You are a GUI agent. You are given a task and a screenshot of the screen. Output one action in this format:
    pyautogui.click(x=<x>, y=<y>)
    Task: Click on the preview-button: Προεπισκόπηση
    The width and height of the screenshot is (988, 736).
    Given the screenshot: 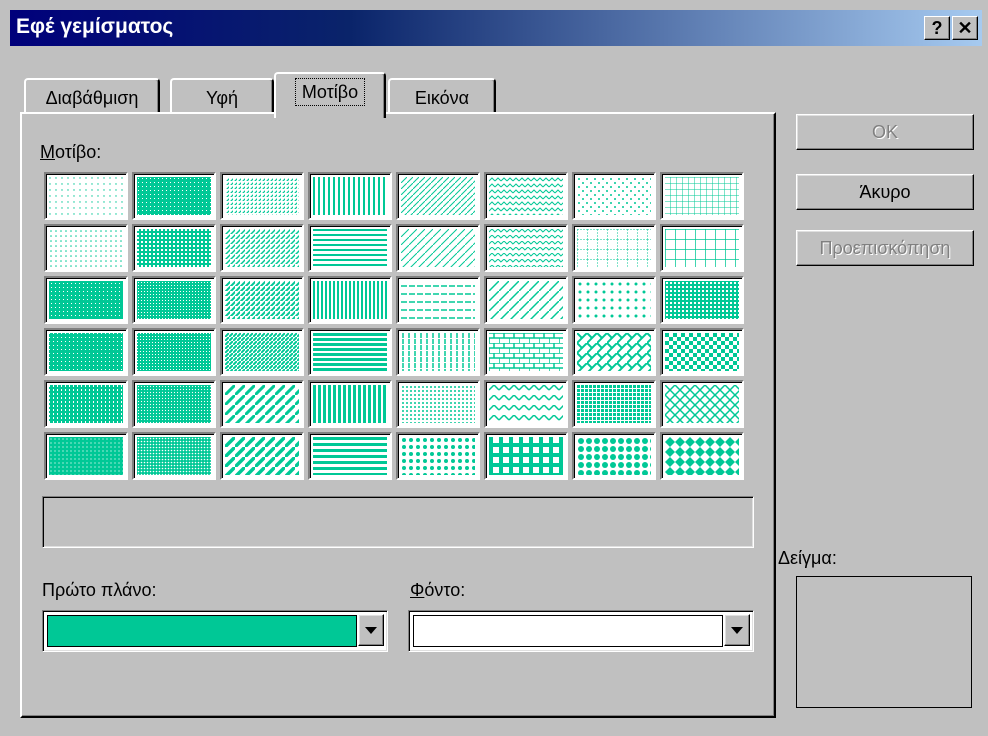 What is the action you would take?
    pyautogui.click(x=885, y=248)
    